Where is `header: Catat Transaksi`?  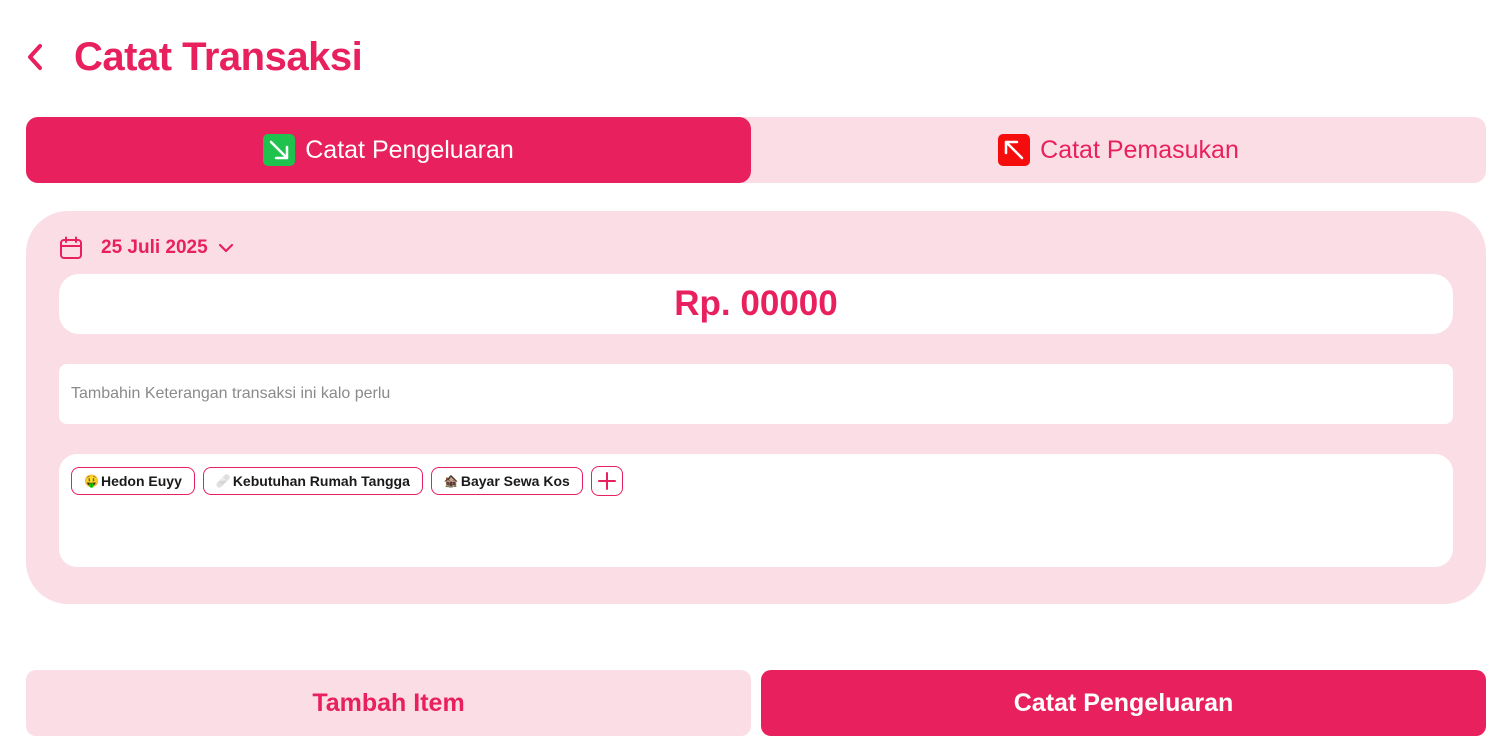 header: Catat Transaksi is located at coordinates (756, 55).